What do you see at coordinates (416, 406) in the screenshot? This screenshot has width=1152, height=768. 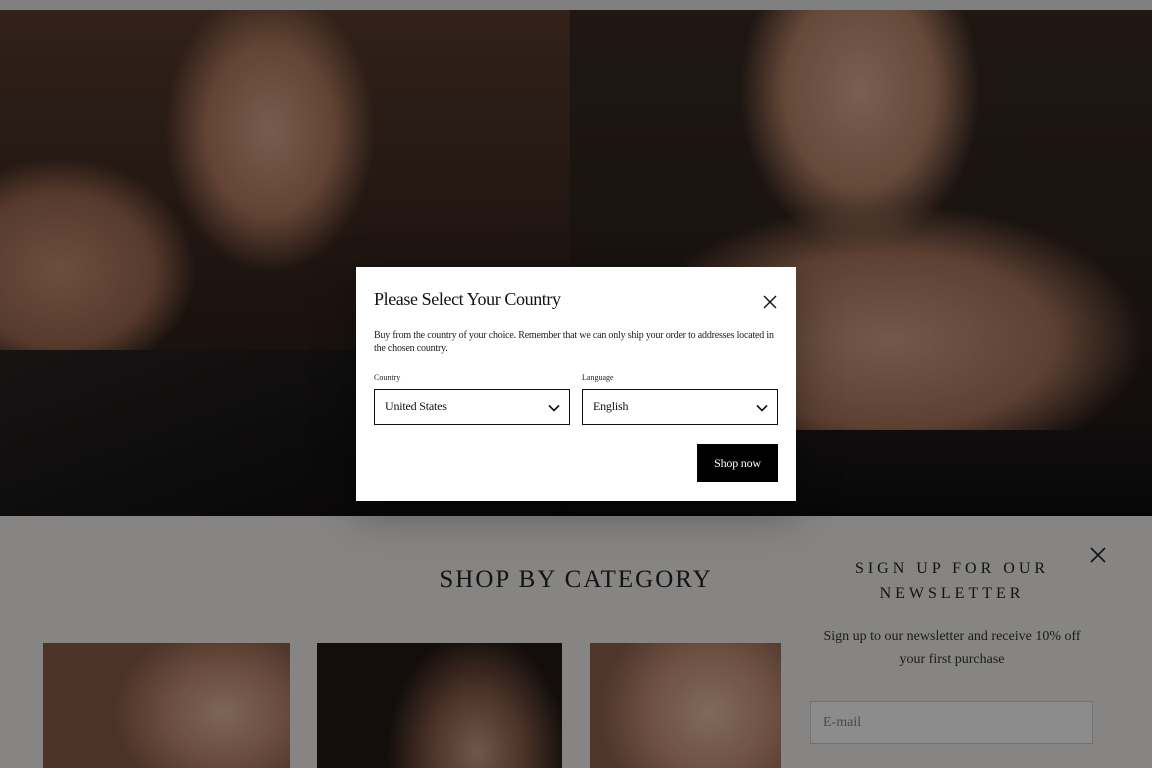 I see `country-value: United States` at bounding box center [416, 406].